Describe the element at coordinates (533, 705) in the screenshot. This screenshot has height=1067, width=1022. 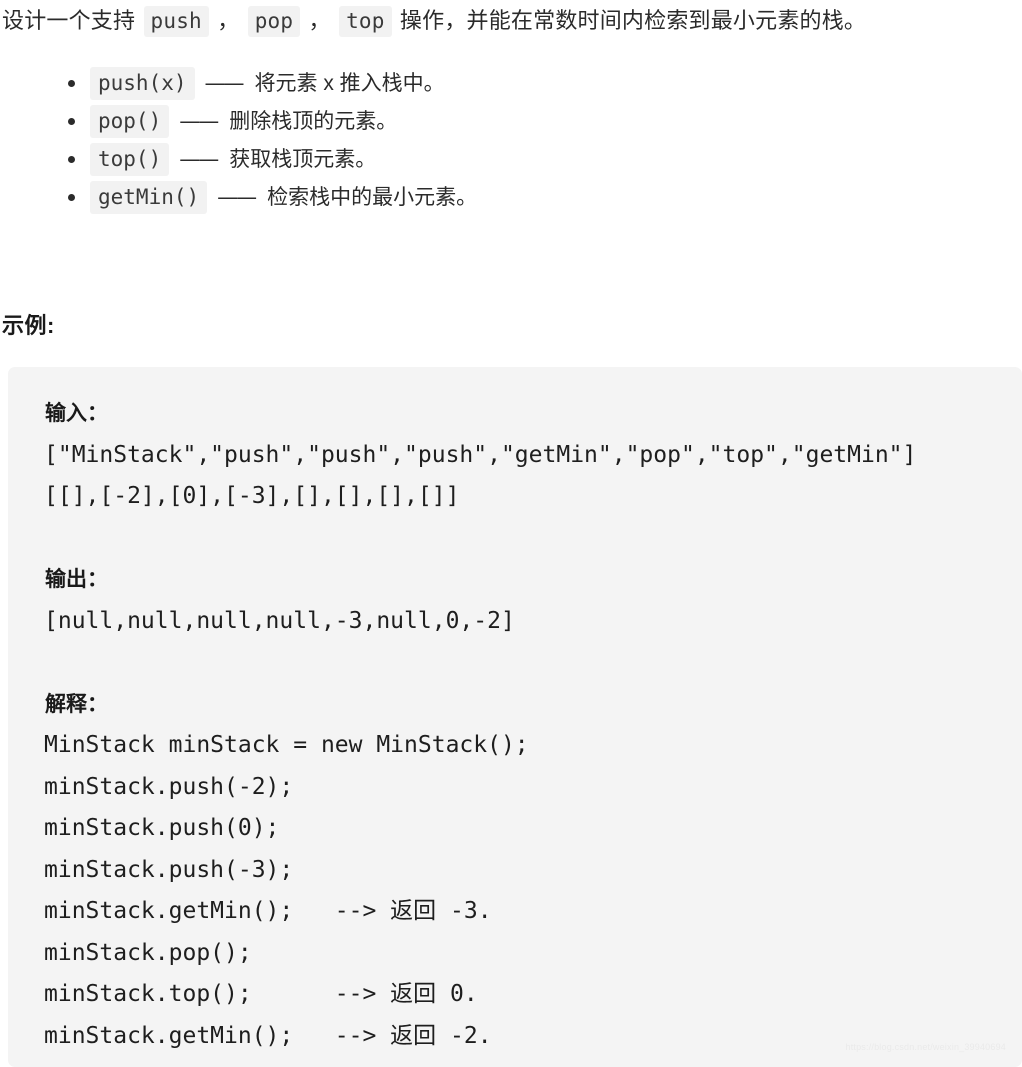
I see `explain-label-line: 解释：` at that location.